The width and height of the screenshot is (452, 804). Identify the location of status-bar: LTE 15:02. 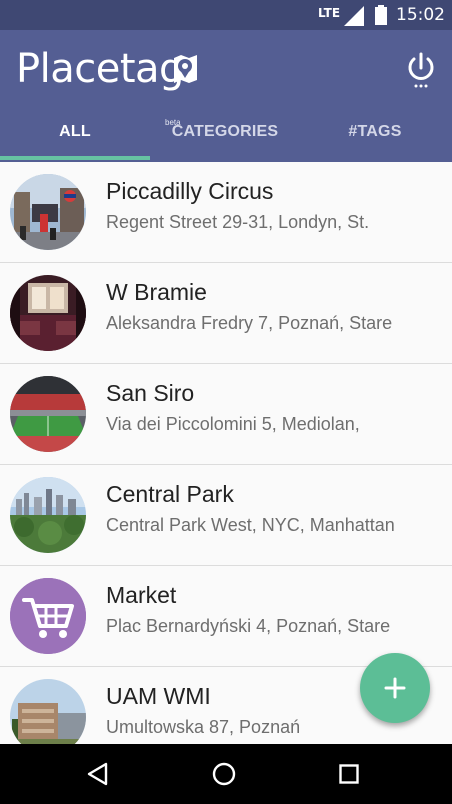
(226, 15).